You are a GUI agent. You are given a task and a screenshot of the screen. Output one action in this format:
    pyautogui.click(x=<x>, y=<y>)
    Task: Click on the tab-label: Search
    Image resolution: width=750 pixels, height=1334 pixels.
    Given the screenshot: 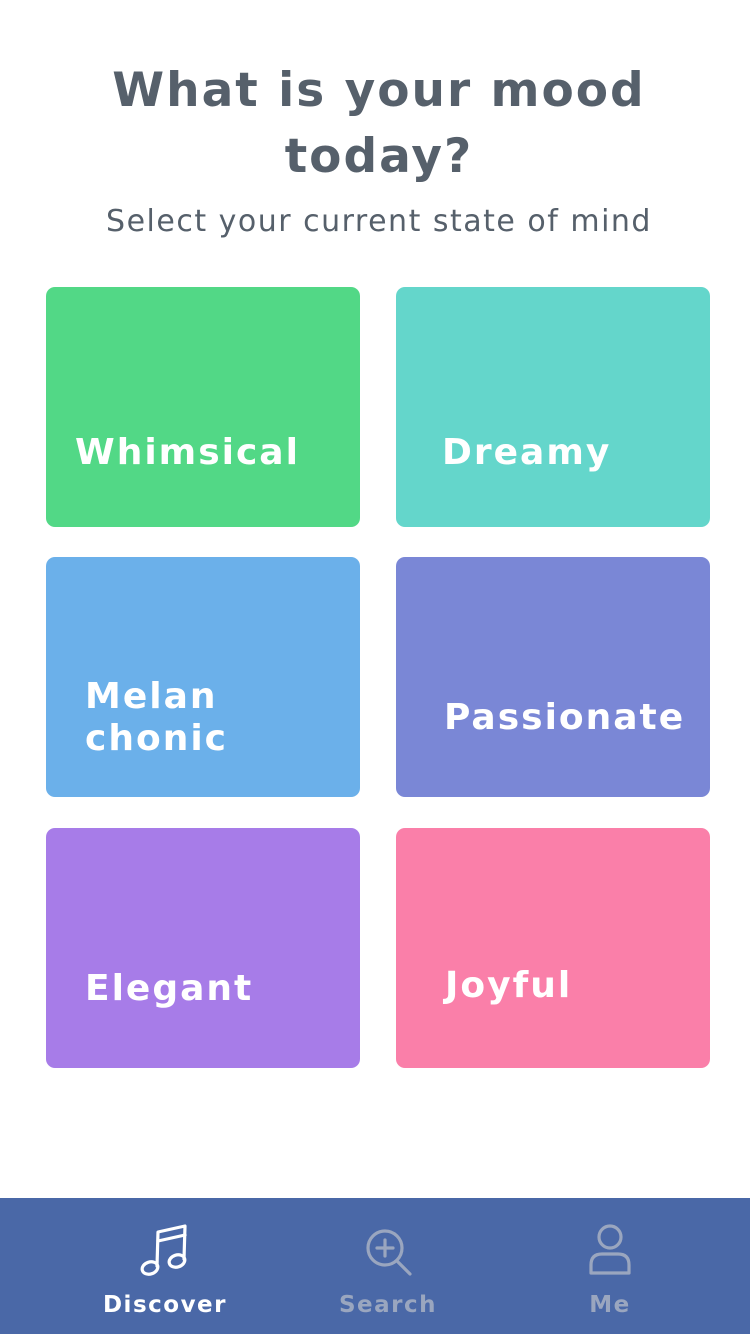 What is the action you would take?
    pyautogui.click(x=388, y=1305)
    